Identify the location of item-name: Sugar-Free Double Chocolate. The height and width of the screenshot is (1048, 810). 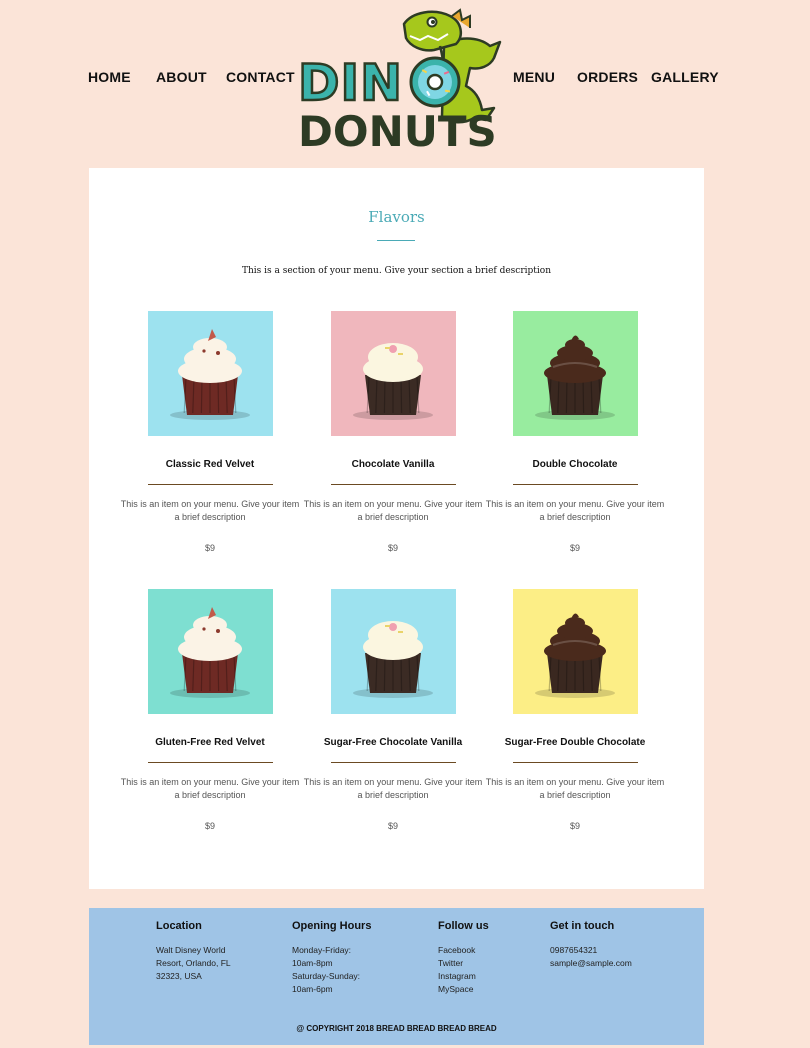
(575, 742).